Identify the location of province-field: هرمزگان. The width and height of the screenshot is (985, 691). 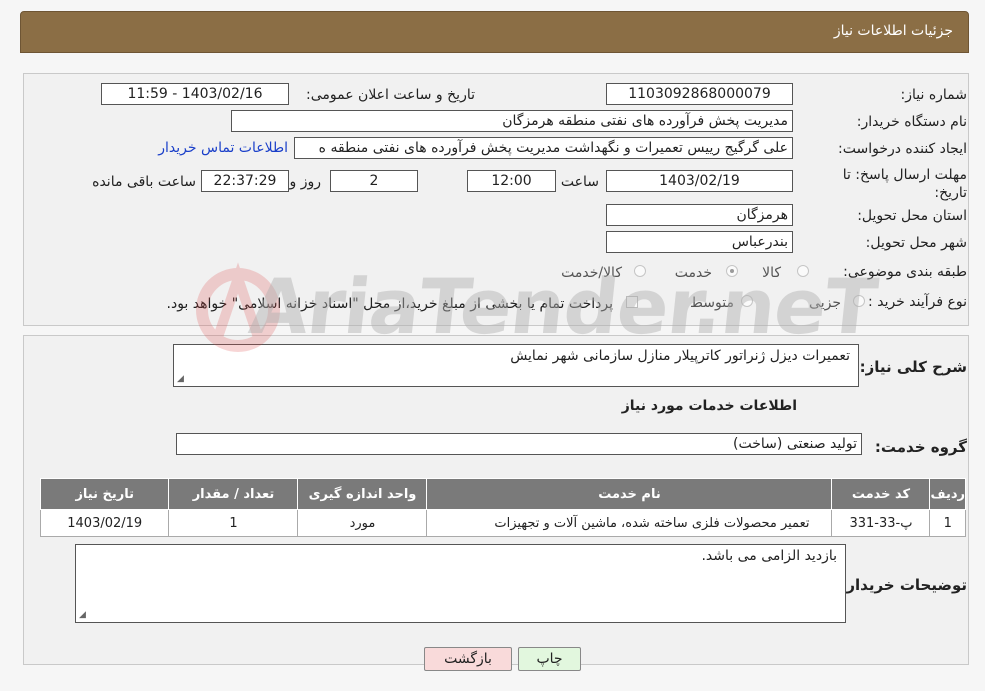
(699, 215).